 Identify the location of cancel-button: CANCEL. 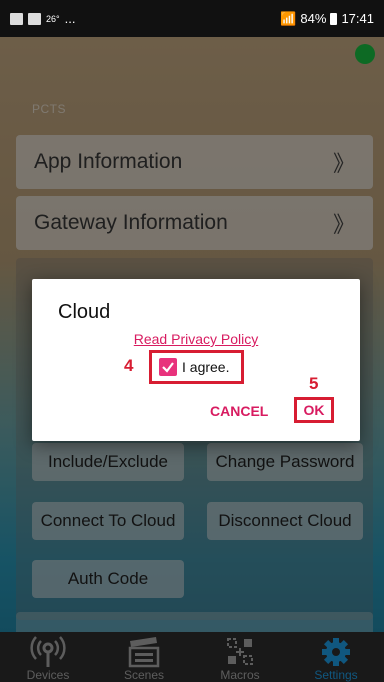
(239, 411).